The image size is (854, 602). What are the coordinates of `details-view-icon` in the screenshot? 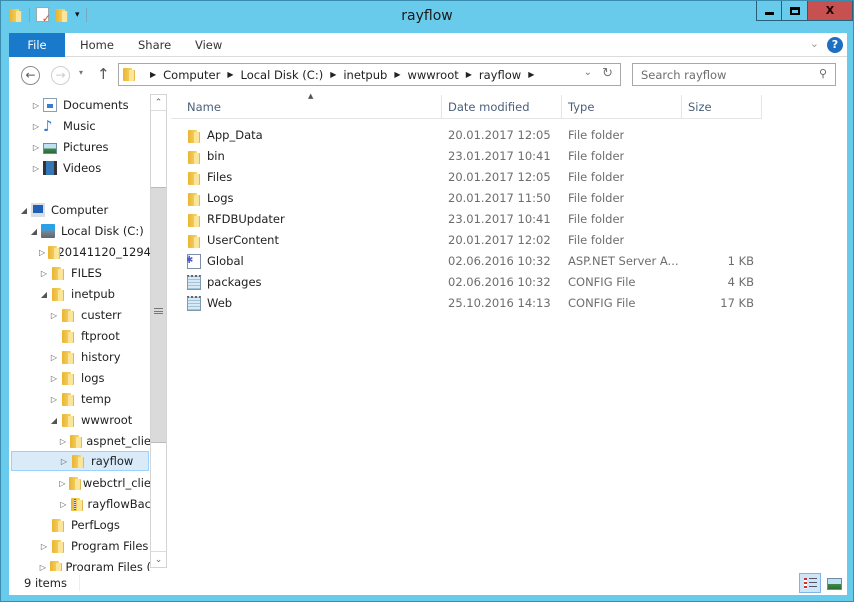 It's located at (810, 583).